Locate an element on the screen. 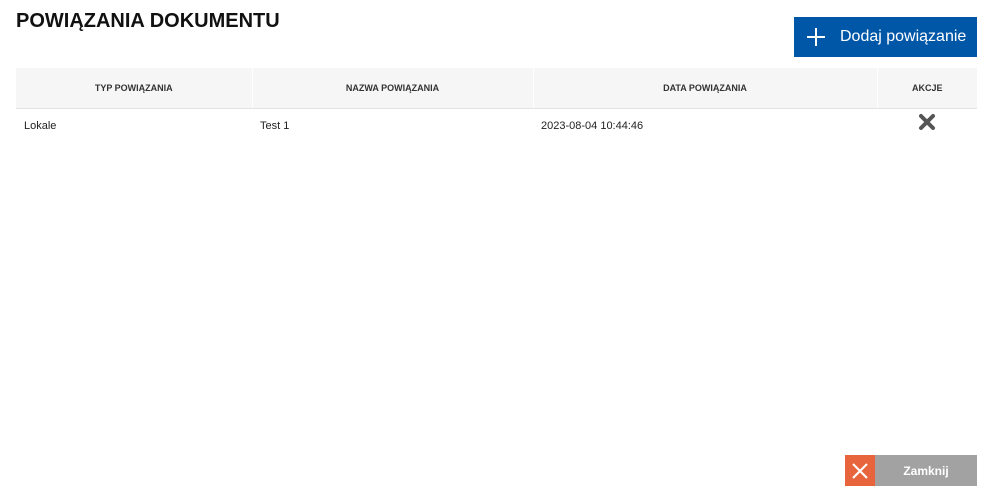 This screenshot has height=496, width=988. column-header-name: NAZWA POWIĄZANIA is located at coordinates (393, 88).